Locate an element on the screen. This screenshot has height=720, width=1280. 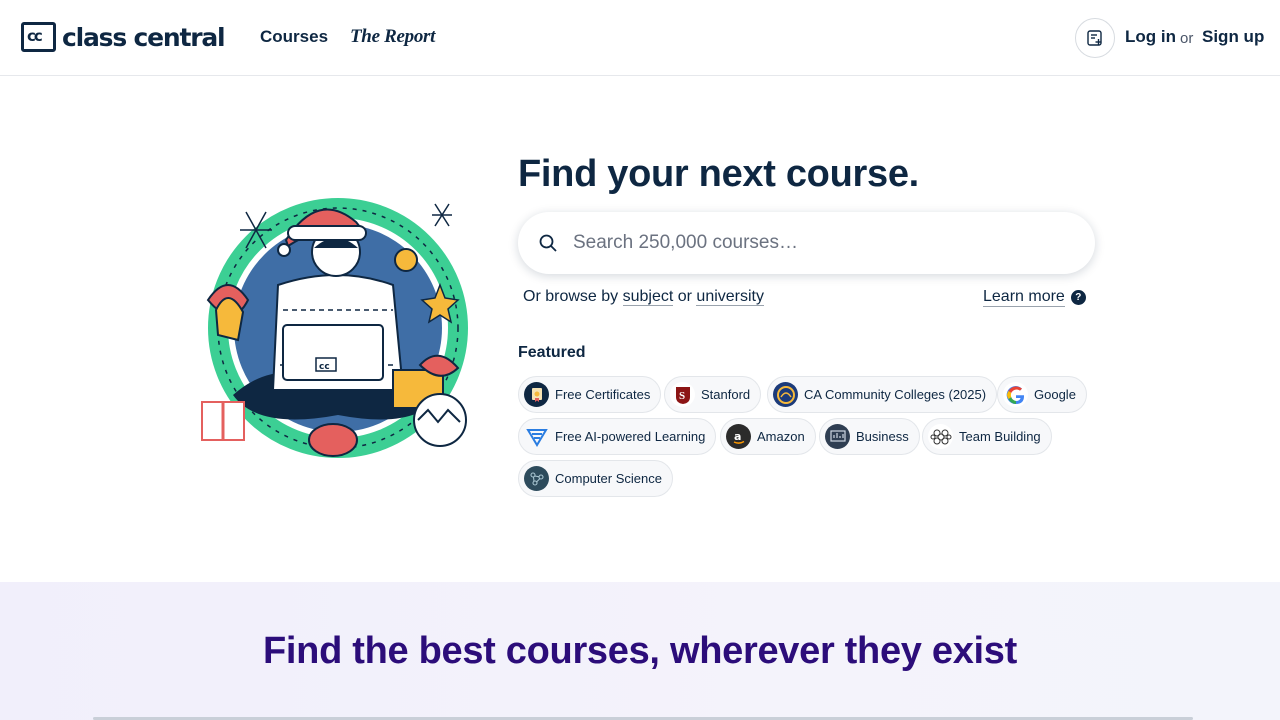
ca-colleges-logo-icon is located at coordinates (785, 394).